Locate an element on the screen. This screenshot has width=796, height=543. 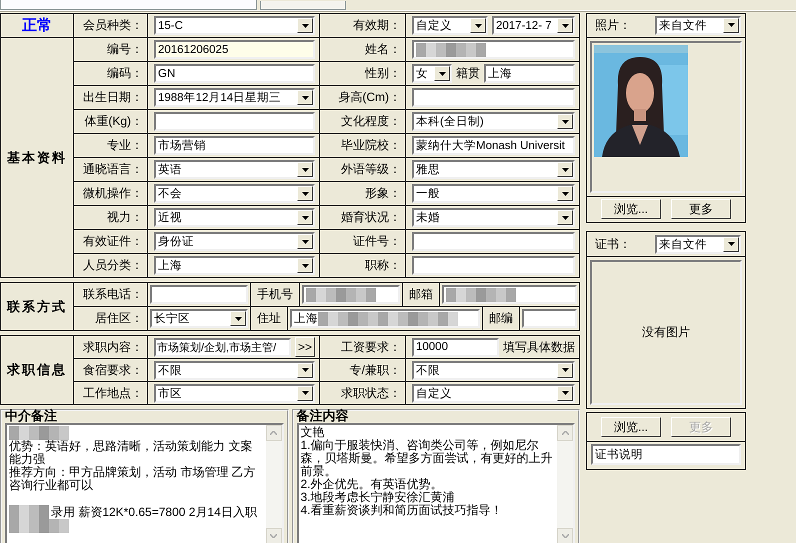
field-label: 职称： is located at coordinates (362, 265).